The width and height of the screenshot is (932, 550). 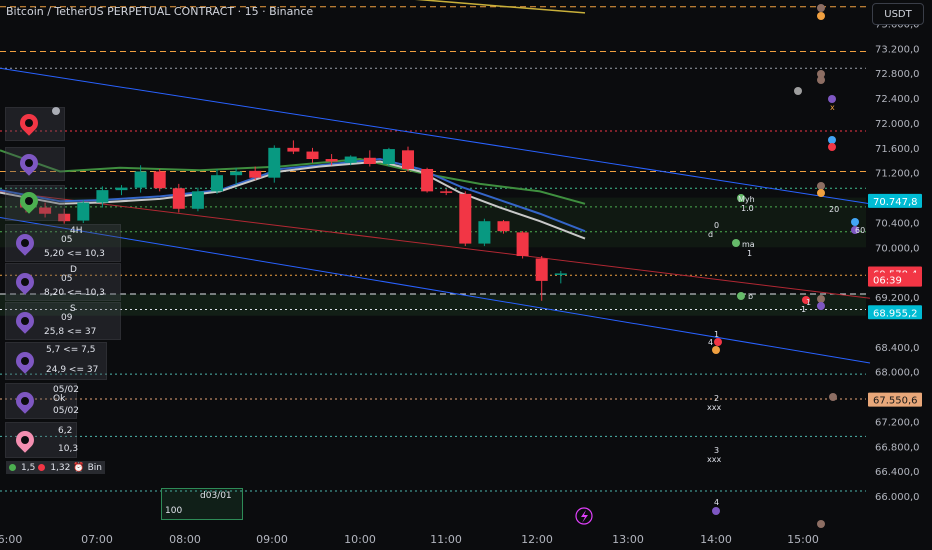 What do you see at coordinates (60, 467) in the screenshot?
I see `legend-value-b: 1,32` at bounding box center [60, 467].